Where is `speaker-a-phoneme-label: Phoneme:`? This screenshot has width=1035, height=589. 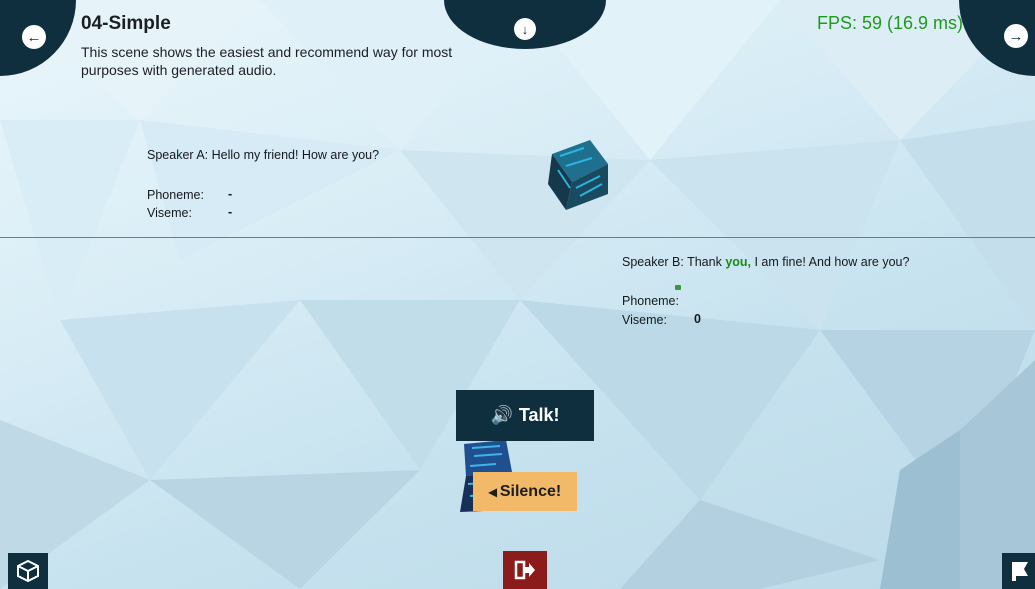 speaker-a-phoneme-label: Phoneme: is located at coordinates (175, 195).